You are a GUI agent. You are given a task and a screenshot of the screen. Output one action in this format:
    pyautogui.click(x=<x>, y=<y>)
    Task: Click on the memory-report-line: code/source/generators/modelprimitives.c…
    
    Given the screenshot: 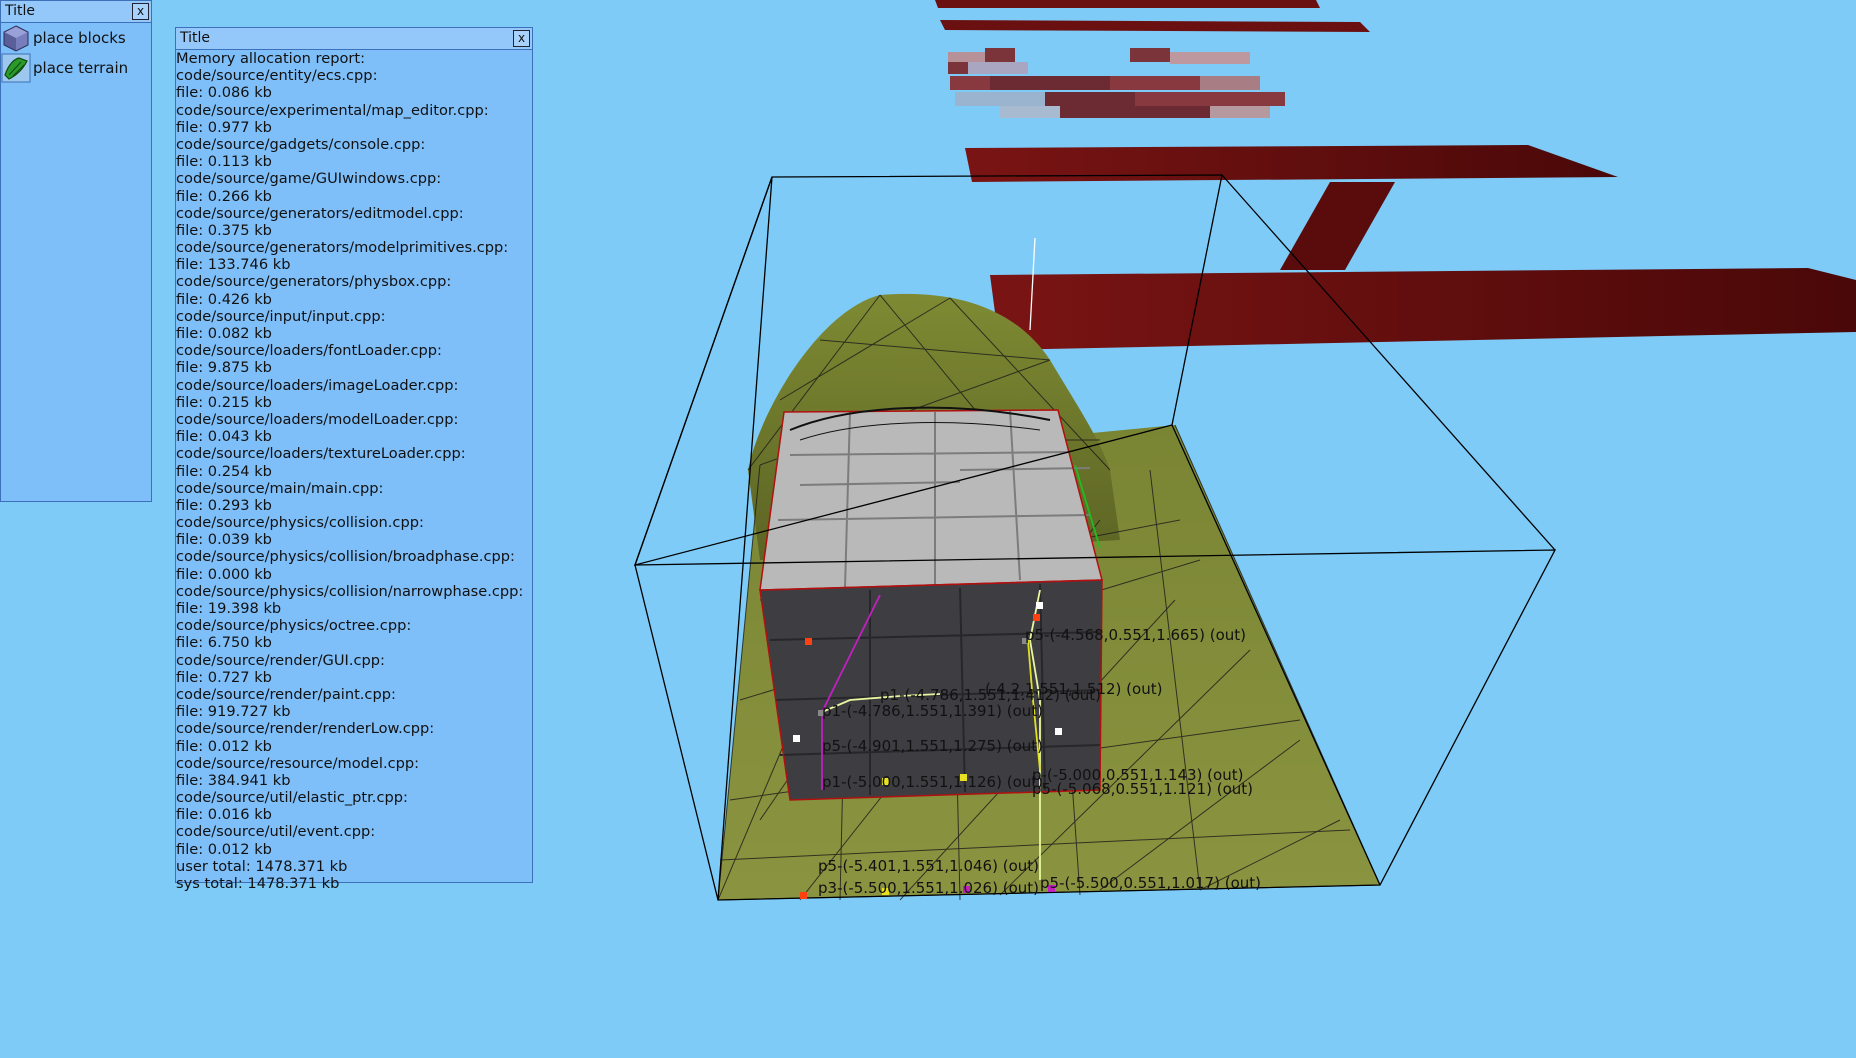 What is the action you would take?
    pyautogui.click(x=342, y=248)
    